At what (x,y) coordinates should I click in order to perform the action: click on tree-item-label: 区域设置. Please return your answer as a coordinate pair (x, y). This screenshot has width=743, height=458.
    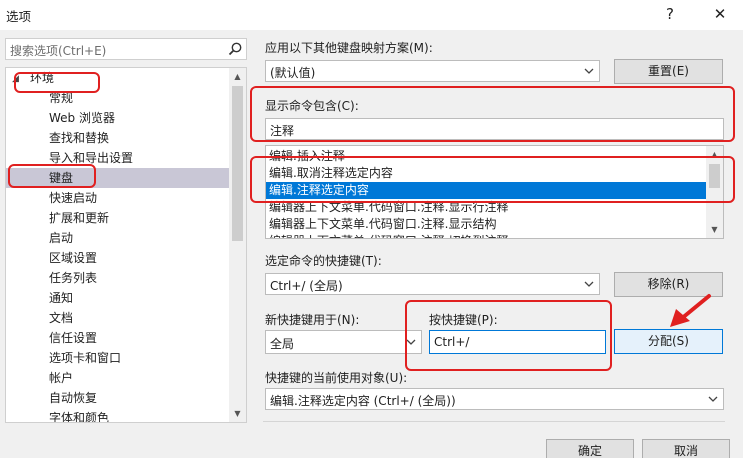
    Looking at the image, I should click on (73, 258).